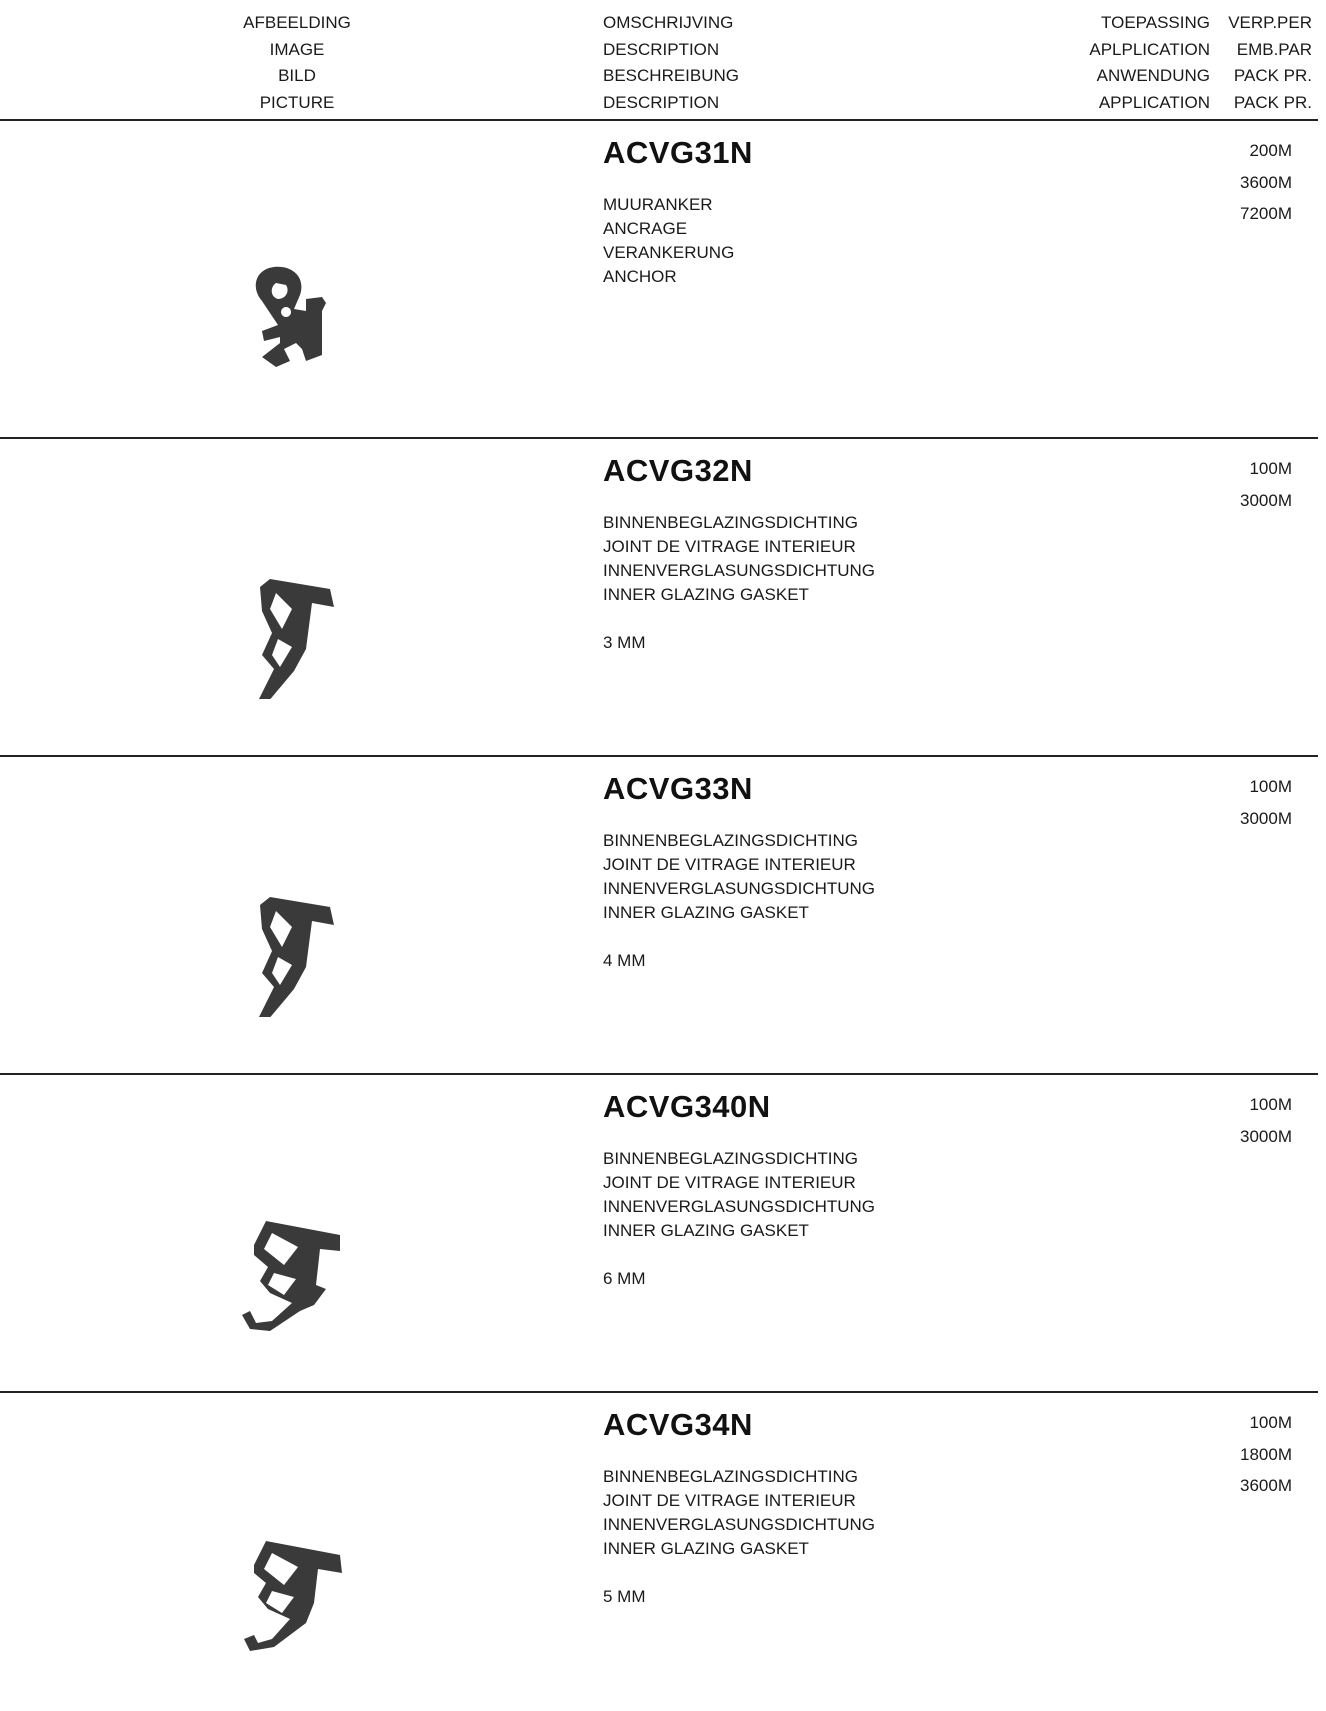 The width and height of the screenshot is (1326, 1711). What do you see at coordinates (1270, 150) in the screenshot?
I see `pack-quantity: 200M` at bounding box center [1270, 150].